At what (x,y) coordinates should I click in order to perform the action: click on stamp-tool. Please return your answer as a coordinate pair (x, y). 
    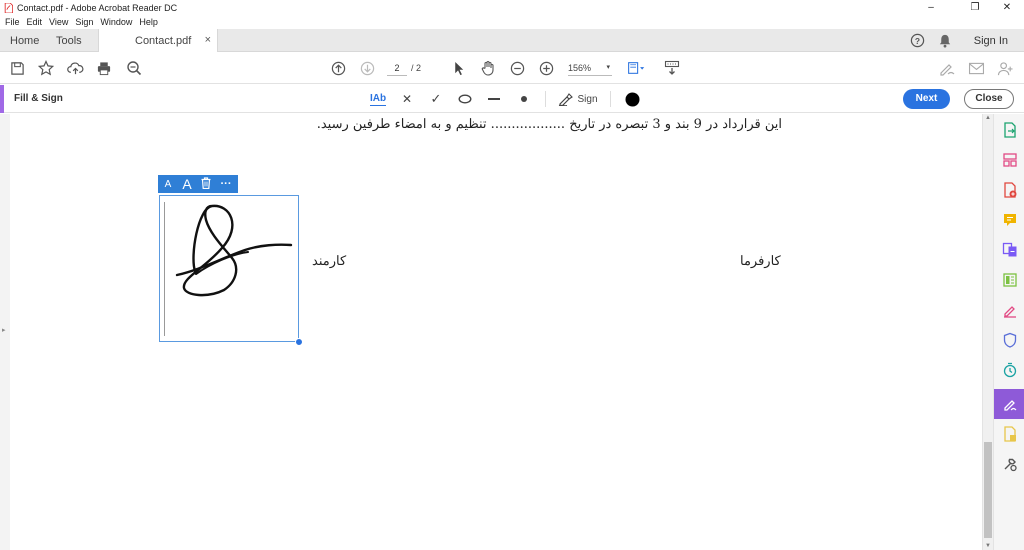
    Looking at the image, I should click on (1010, 434).